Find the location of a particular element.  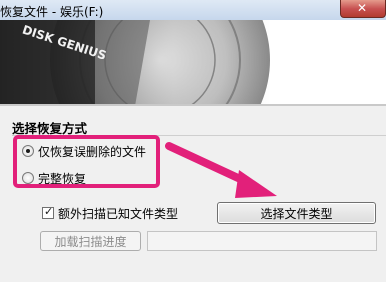

annotation-arrow-icon is located at coordinates (221, 170).